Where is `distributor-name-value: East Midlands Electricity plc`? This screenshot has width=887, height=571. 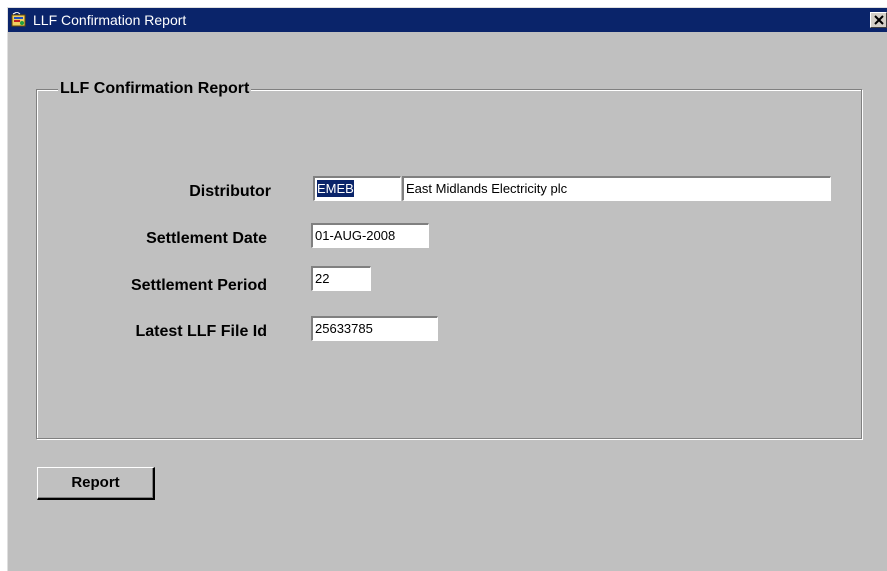
distributor-name-value: East Midlands Electricity plc is located at coordinates (487, 188).